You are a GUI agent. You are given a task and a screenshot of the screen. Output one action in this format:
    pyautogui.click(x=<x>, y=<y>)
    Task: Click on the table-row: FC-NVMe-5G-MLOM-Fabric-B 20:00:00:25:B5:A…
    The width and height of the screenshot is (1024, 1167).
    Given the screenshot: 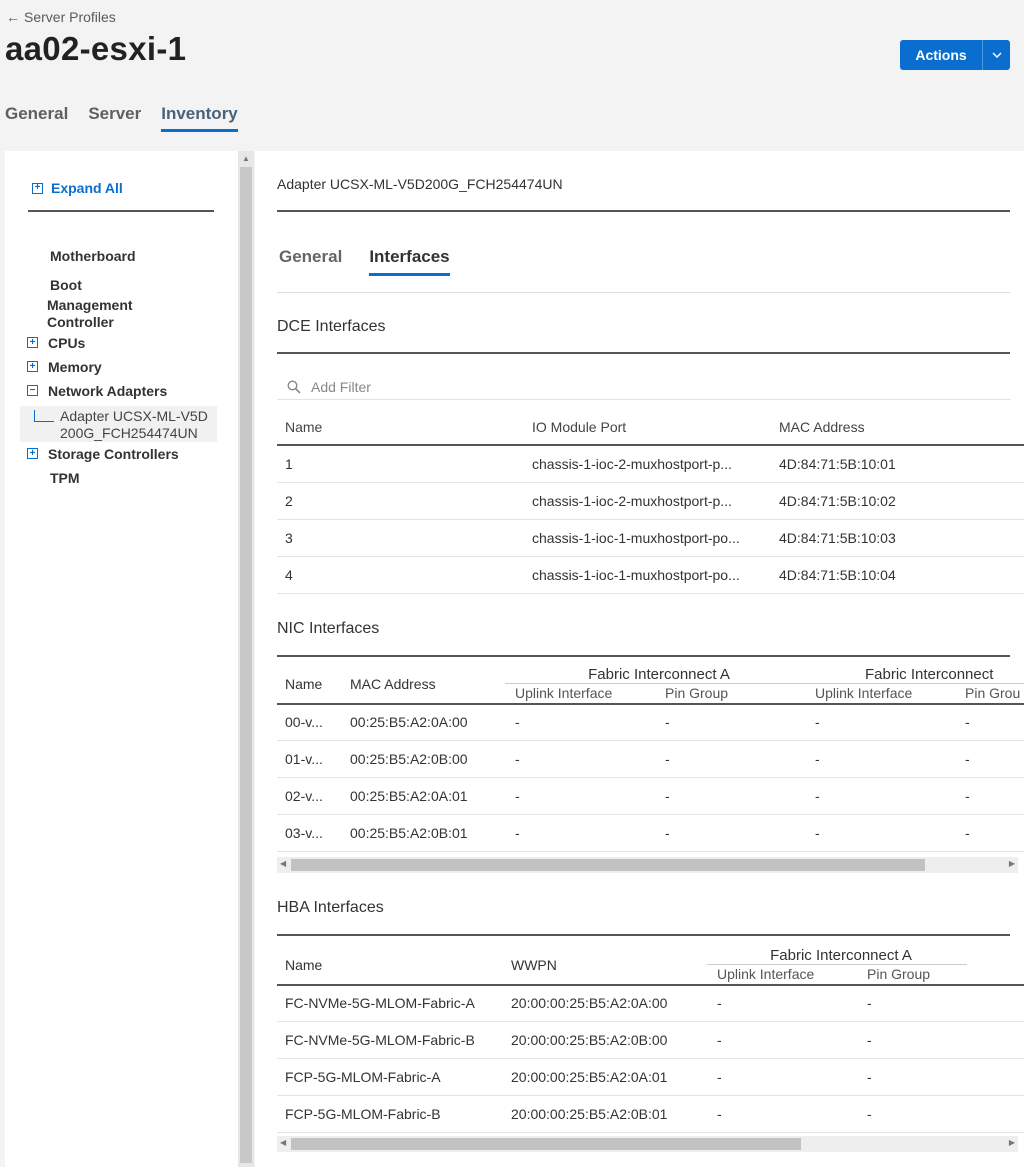 What is the action you would take?
    pyautogui.click(x=650, y=1040)
    